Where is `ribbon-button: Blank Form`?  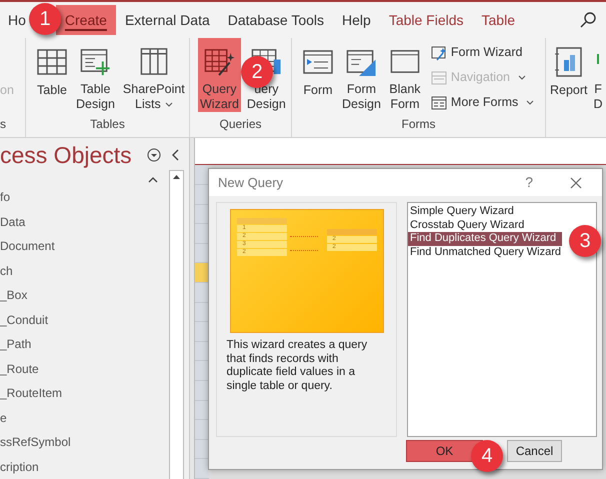
ribbon-button: Blank Form is located at coordinates (404, 75).